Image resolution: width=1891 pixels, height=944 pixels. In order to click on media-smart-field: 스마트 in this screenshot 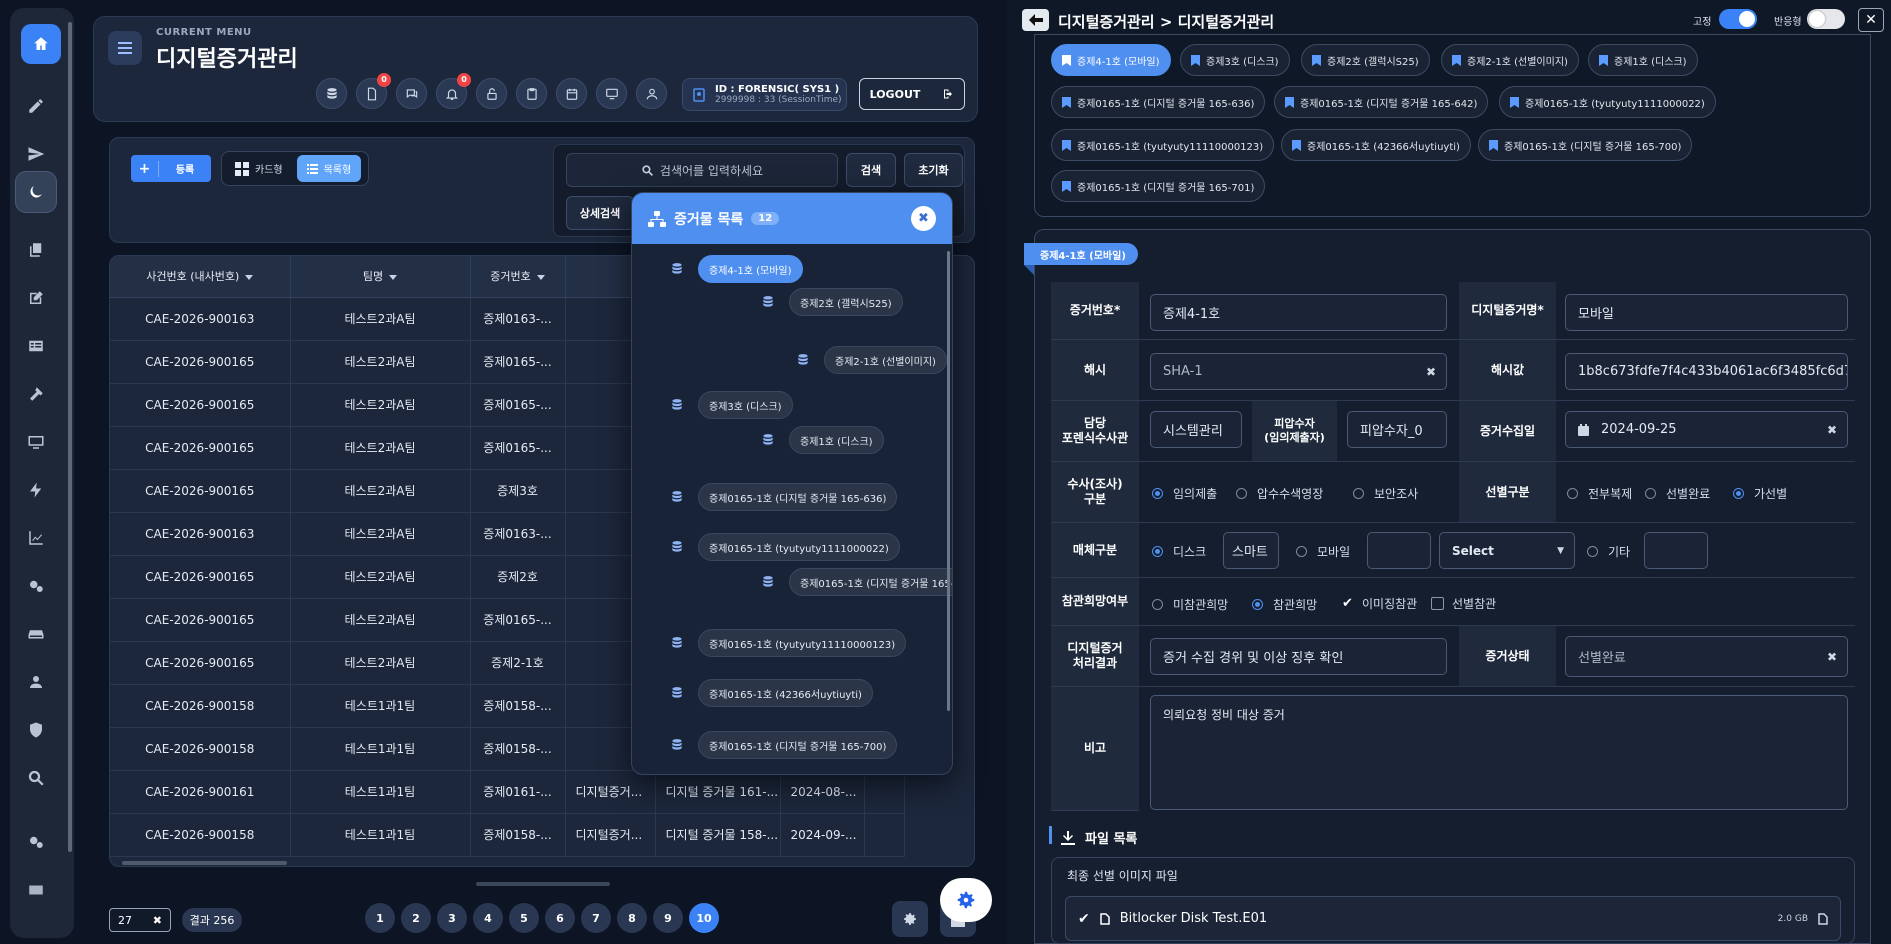, I will do `click(1251, 550)`.